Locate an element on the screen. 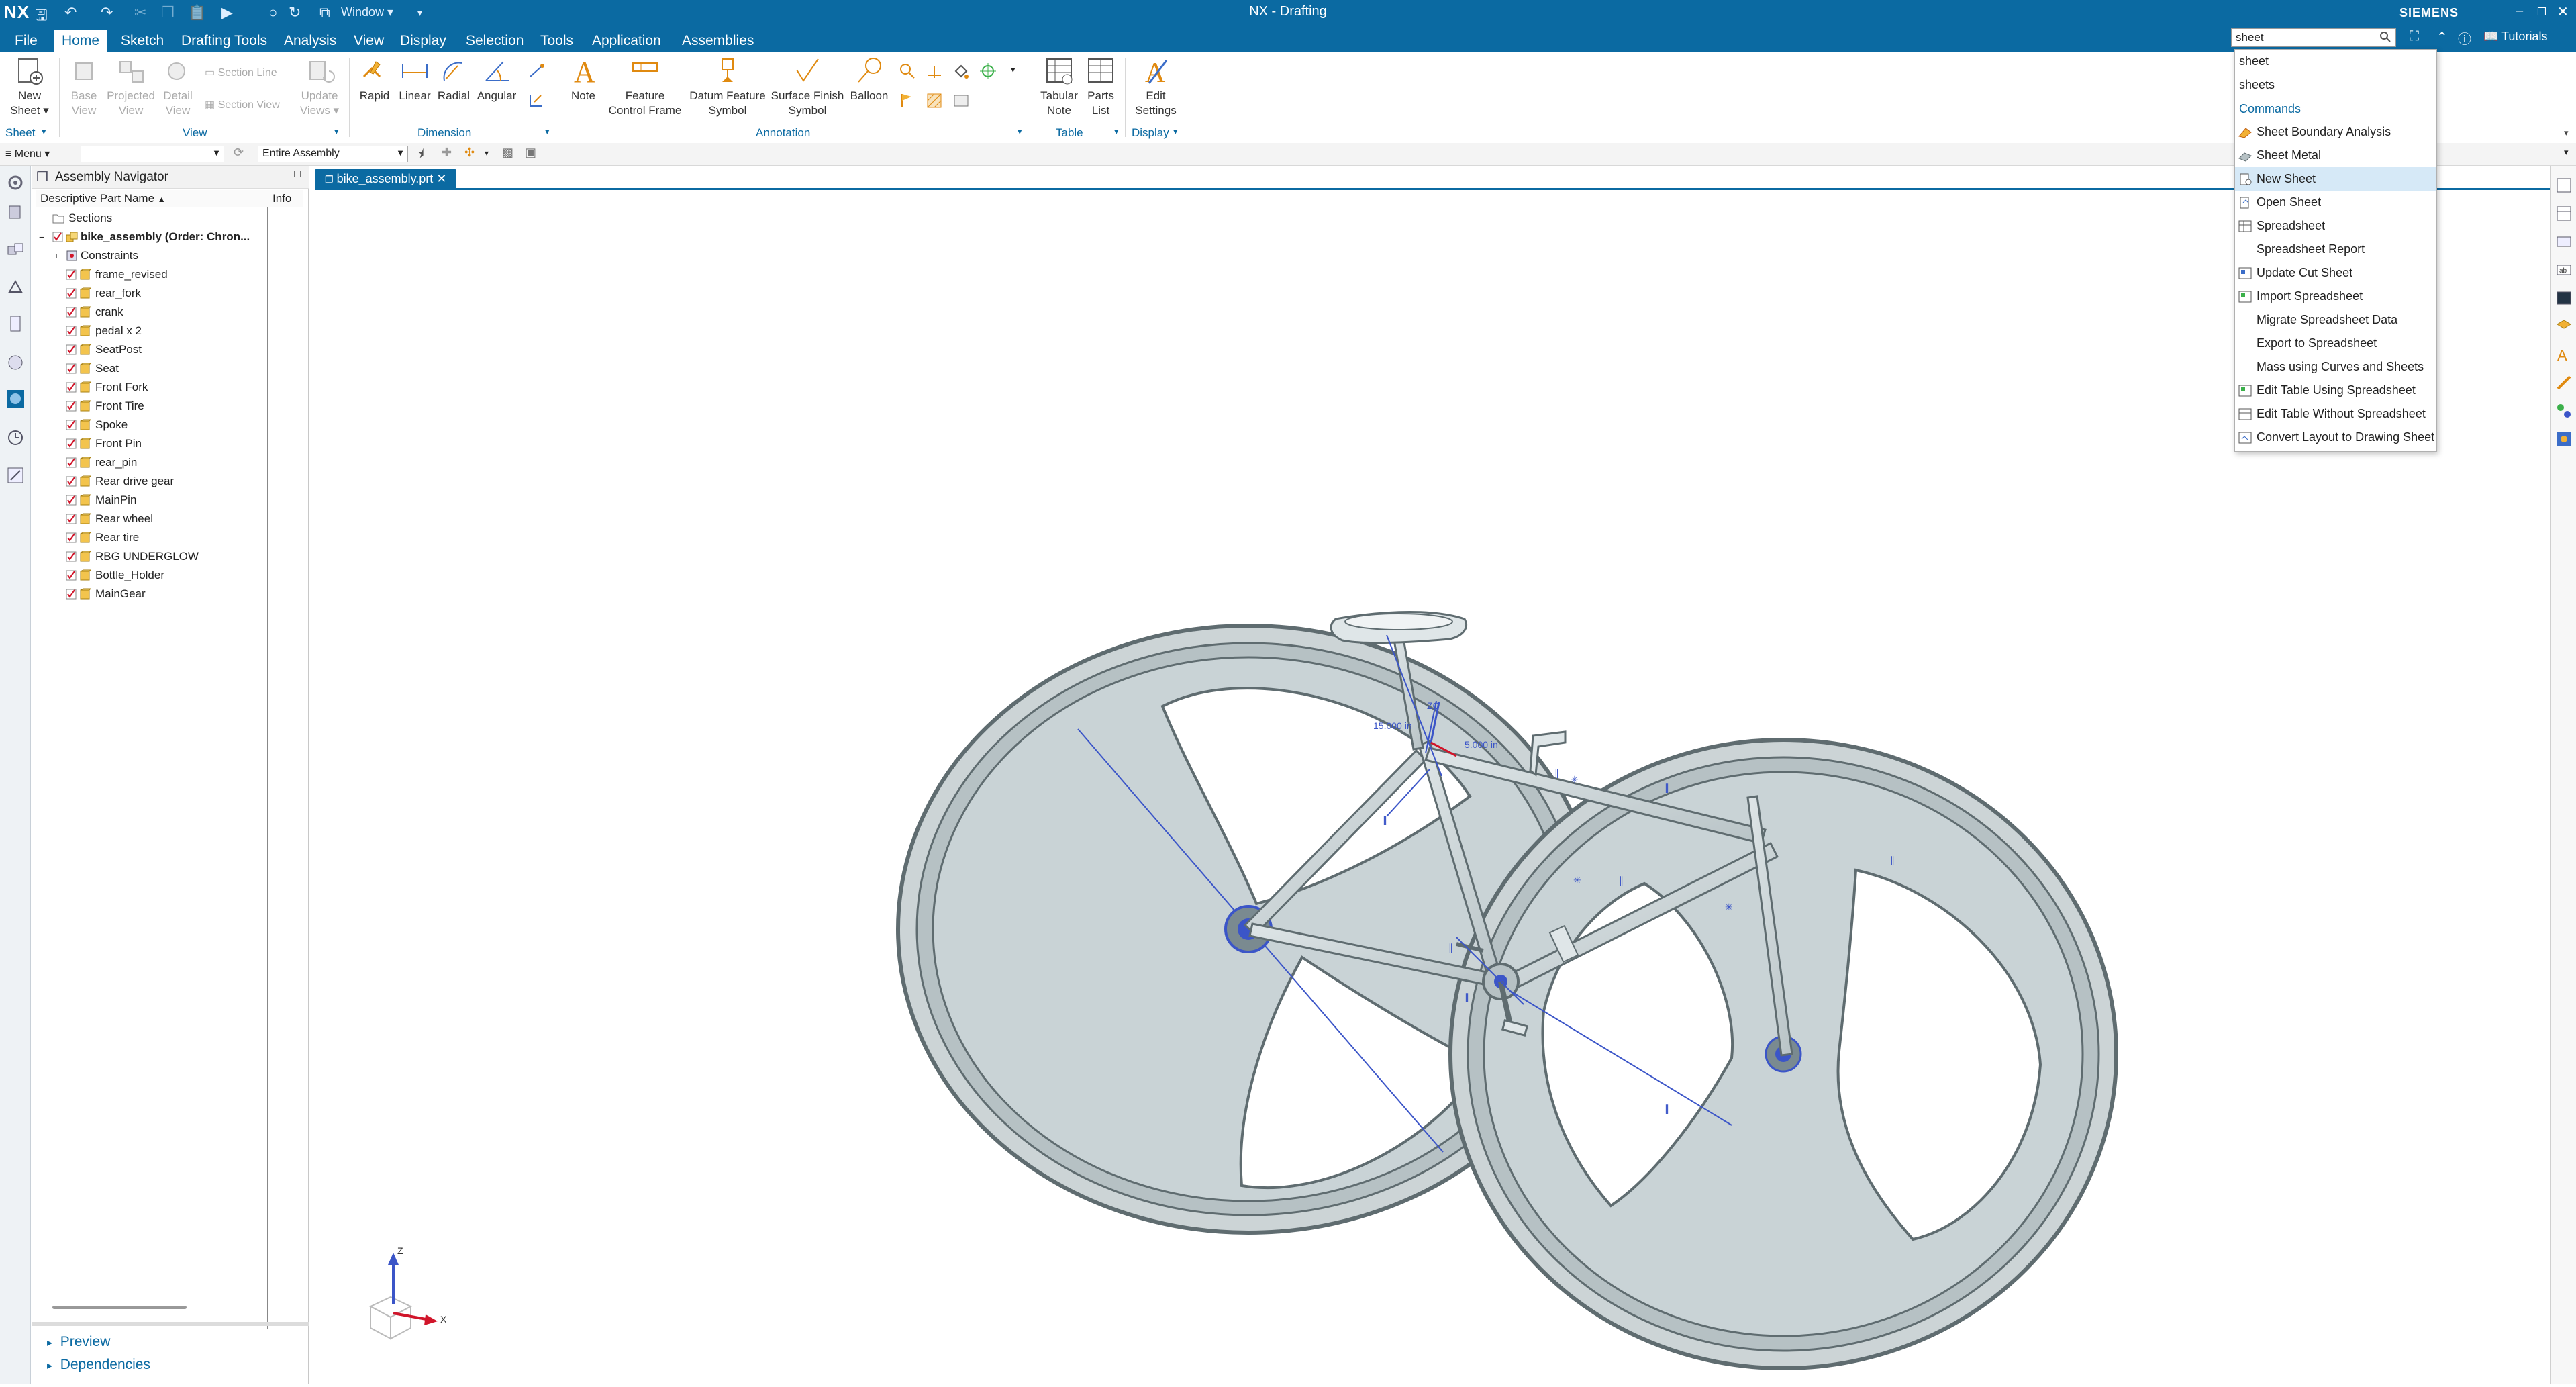 This screenshot has width=2576, height=1387. command-update-cut-sheet: Update Cut Sheet is located at coordinates (2335, 273).